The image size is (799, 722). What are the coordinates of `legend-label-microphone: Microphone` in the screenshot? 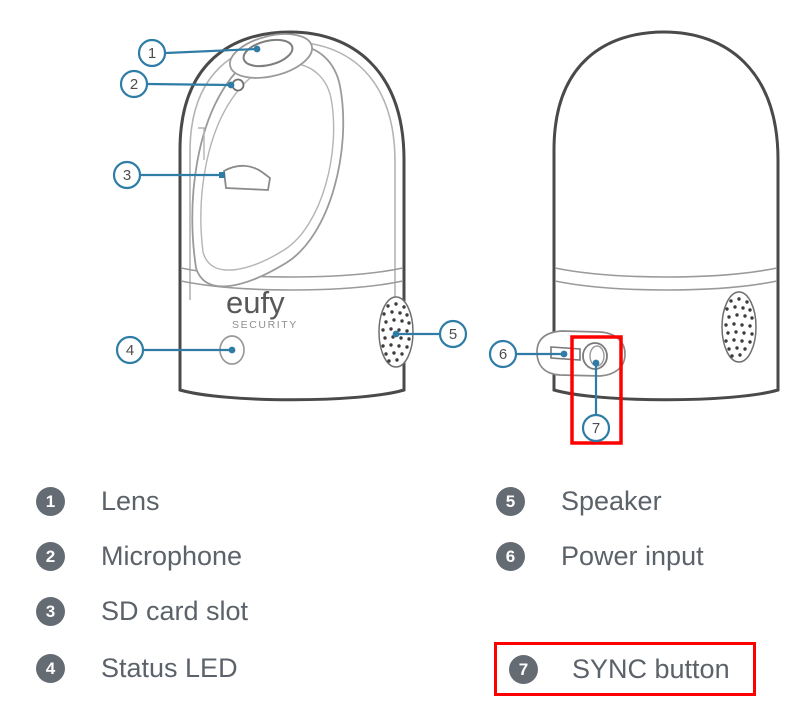 It's located at (172, 555).